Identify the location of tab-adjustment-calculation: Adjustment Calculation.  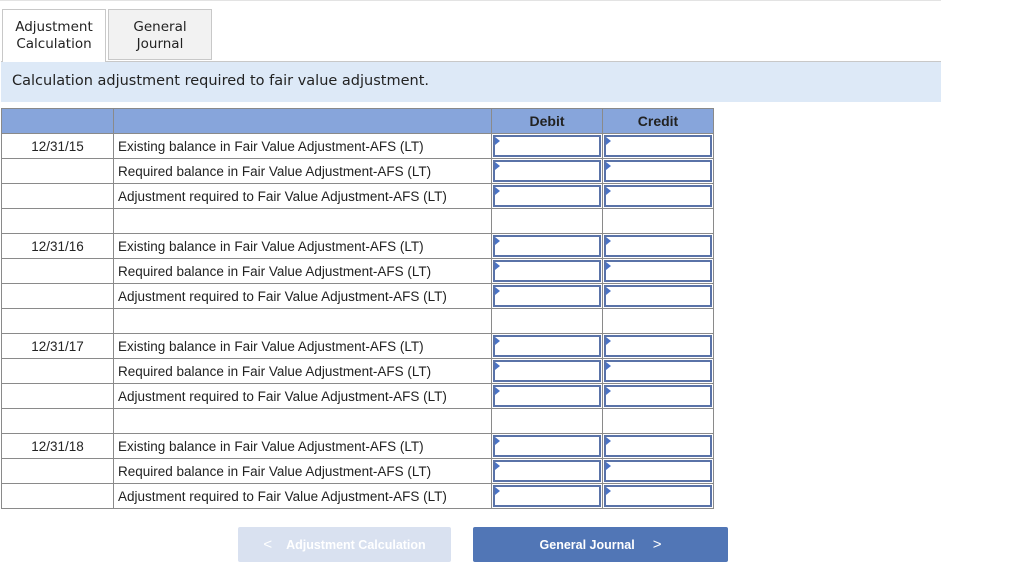
(54, 35).